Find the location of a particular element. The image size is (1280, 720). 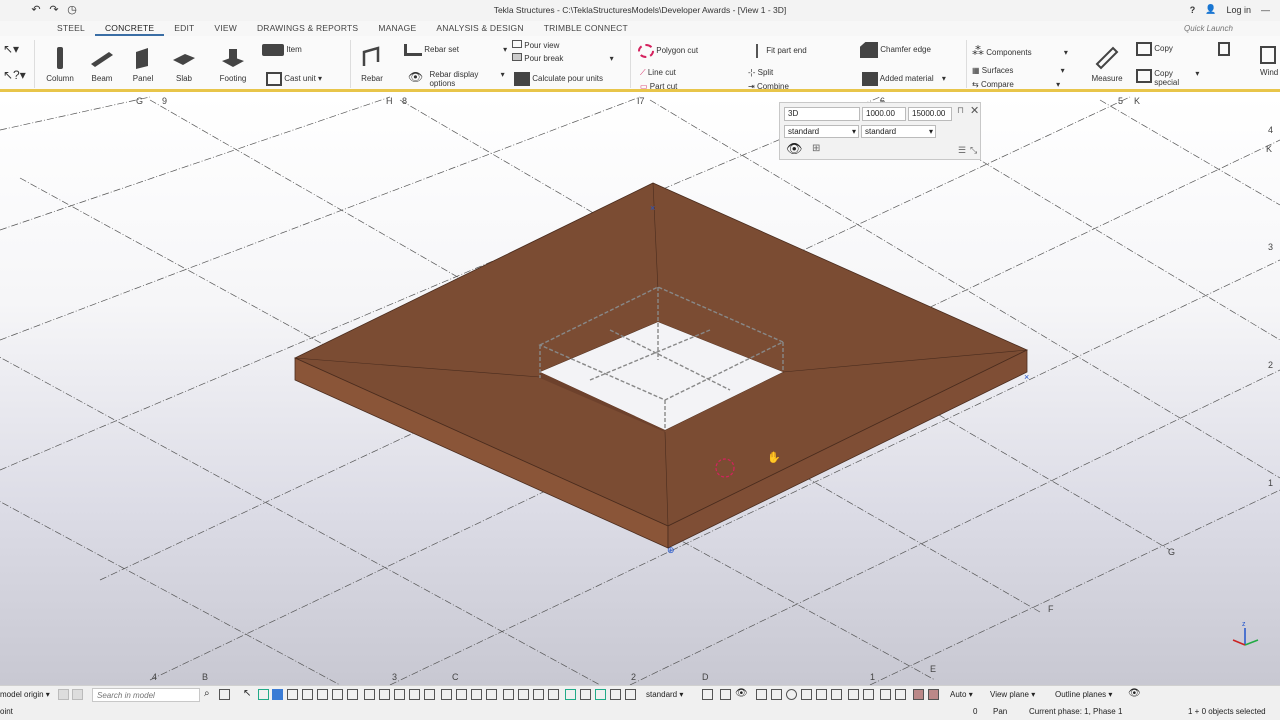

minimize-icon: — is located at coordinates (1265, 10).